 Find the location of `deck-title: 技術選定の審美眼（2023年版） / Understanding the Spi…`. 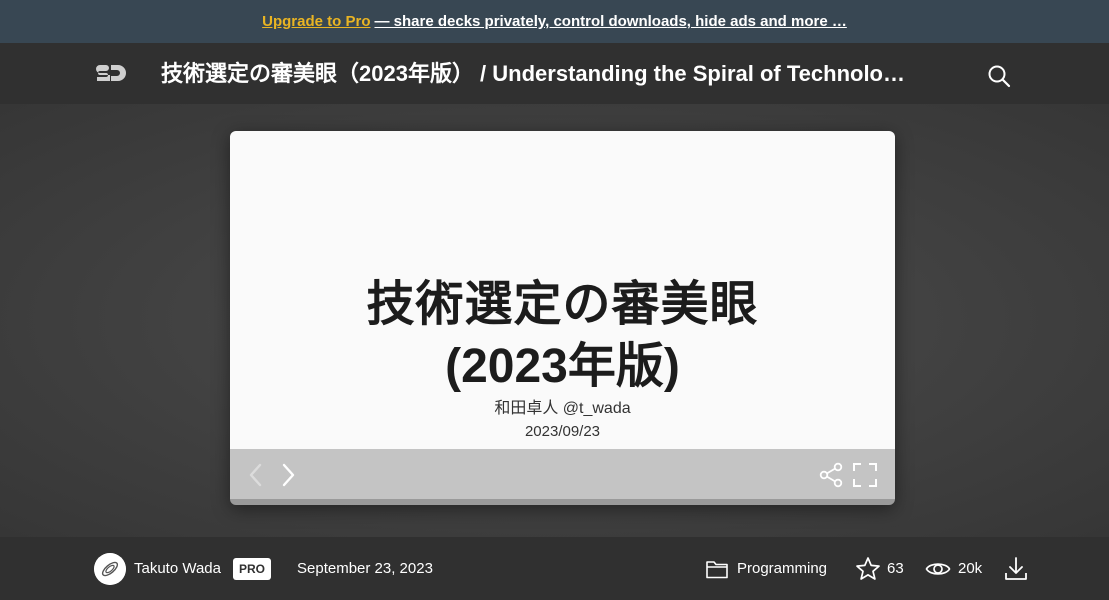

deck-title: 技術選定の審美眼（2023年版） / Understanding the Spi… is located at coordinates (533, 73).